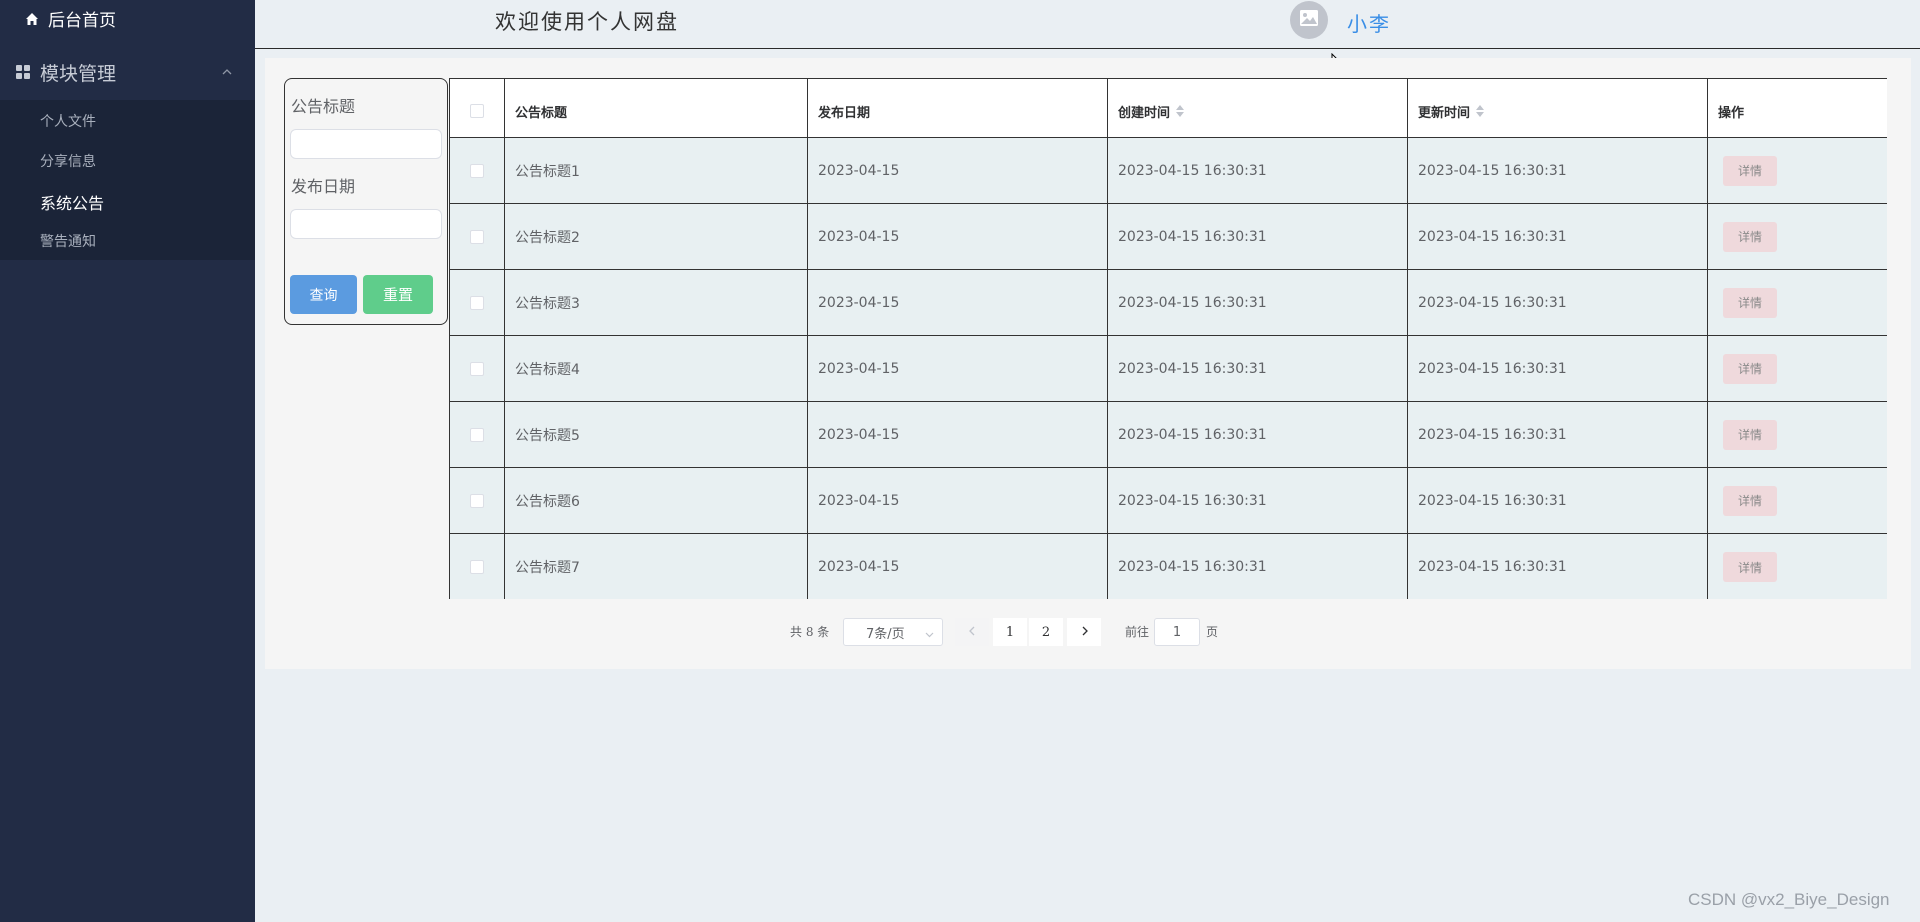  Describe the element at coordinates (72, 203) in the screenshot. I see `sidebar-item-label: 系统公告` at that location.